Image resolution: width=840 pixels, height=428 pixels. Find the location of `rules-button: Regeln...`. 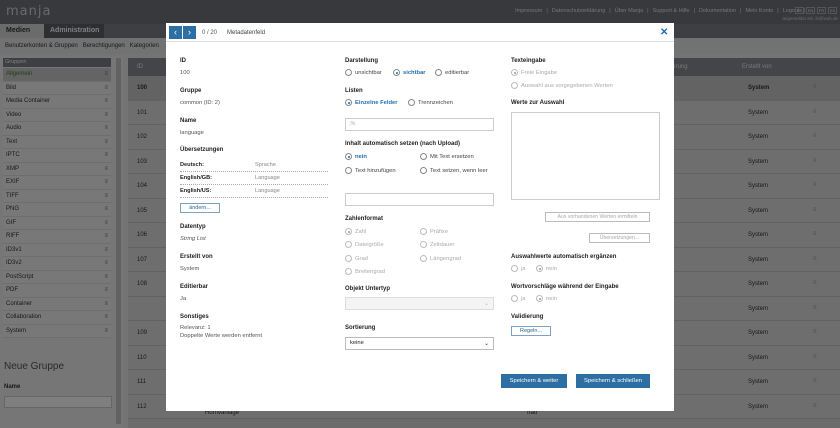

rules-button: Regeln... is located at coordinates (531, 331).